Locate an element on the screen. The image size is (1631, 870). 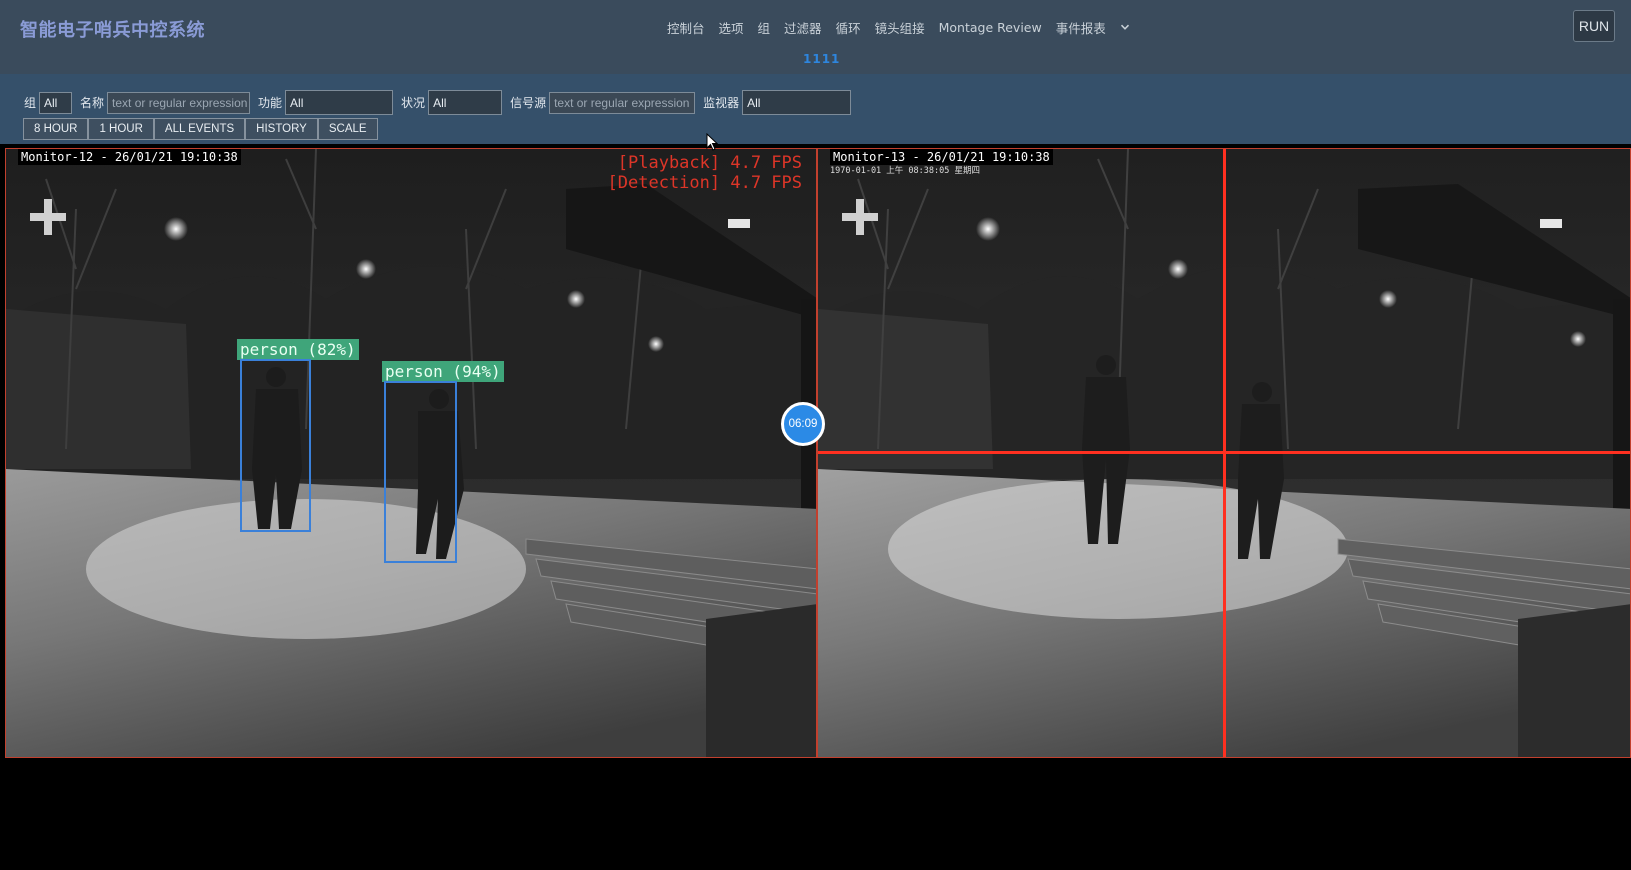
monitor-caption: Monitor-12 - 26/01/21 19:10:38 is located at coordinates (129, 157).